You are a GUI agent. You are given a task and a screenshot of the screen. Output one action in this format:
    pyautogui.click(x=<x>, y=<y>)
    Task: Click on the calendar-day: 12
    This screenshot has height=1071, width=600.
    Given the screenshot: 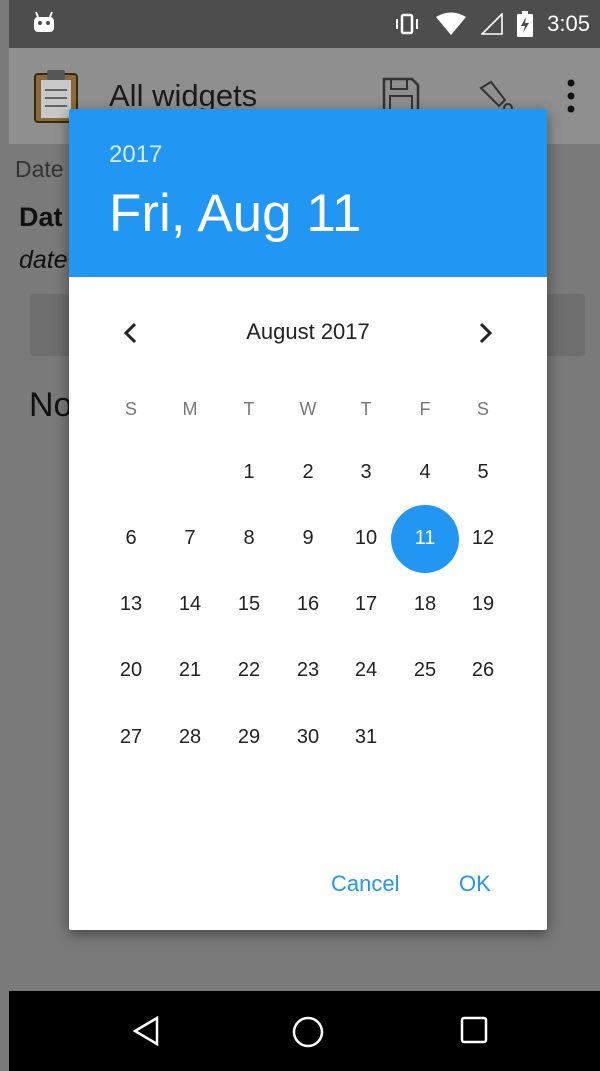 What is the action you would take?
    pyautogui.click(x=483, y=542)
    